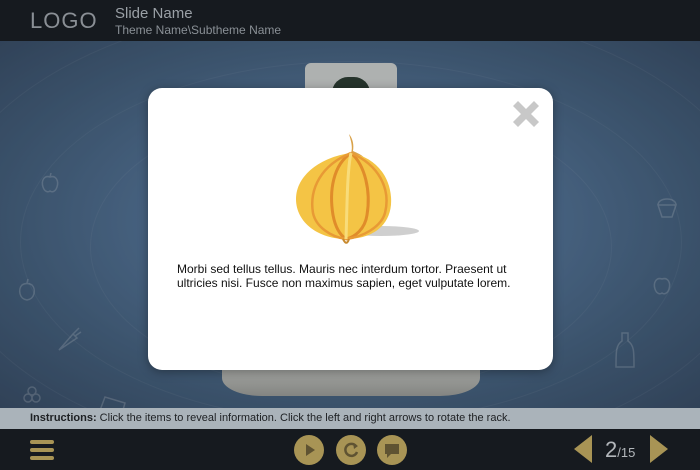 The width and height of the screenshot is (700, 470). I want to click on total-pages: /15, so click(626, 452).